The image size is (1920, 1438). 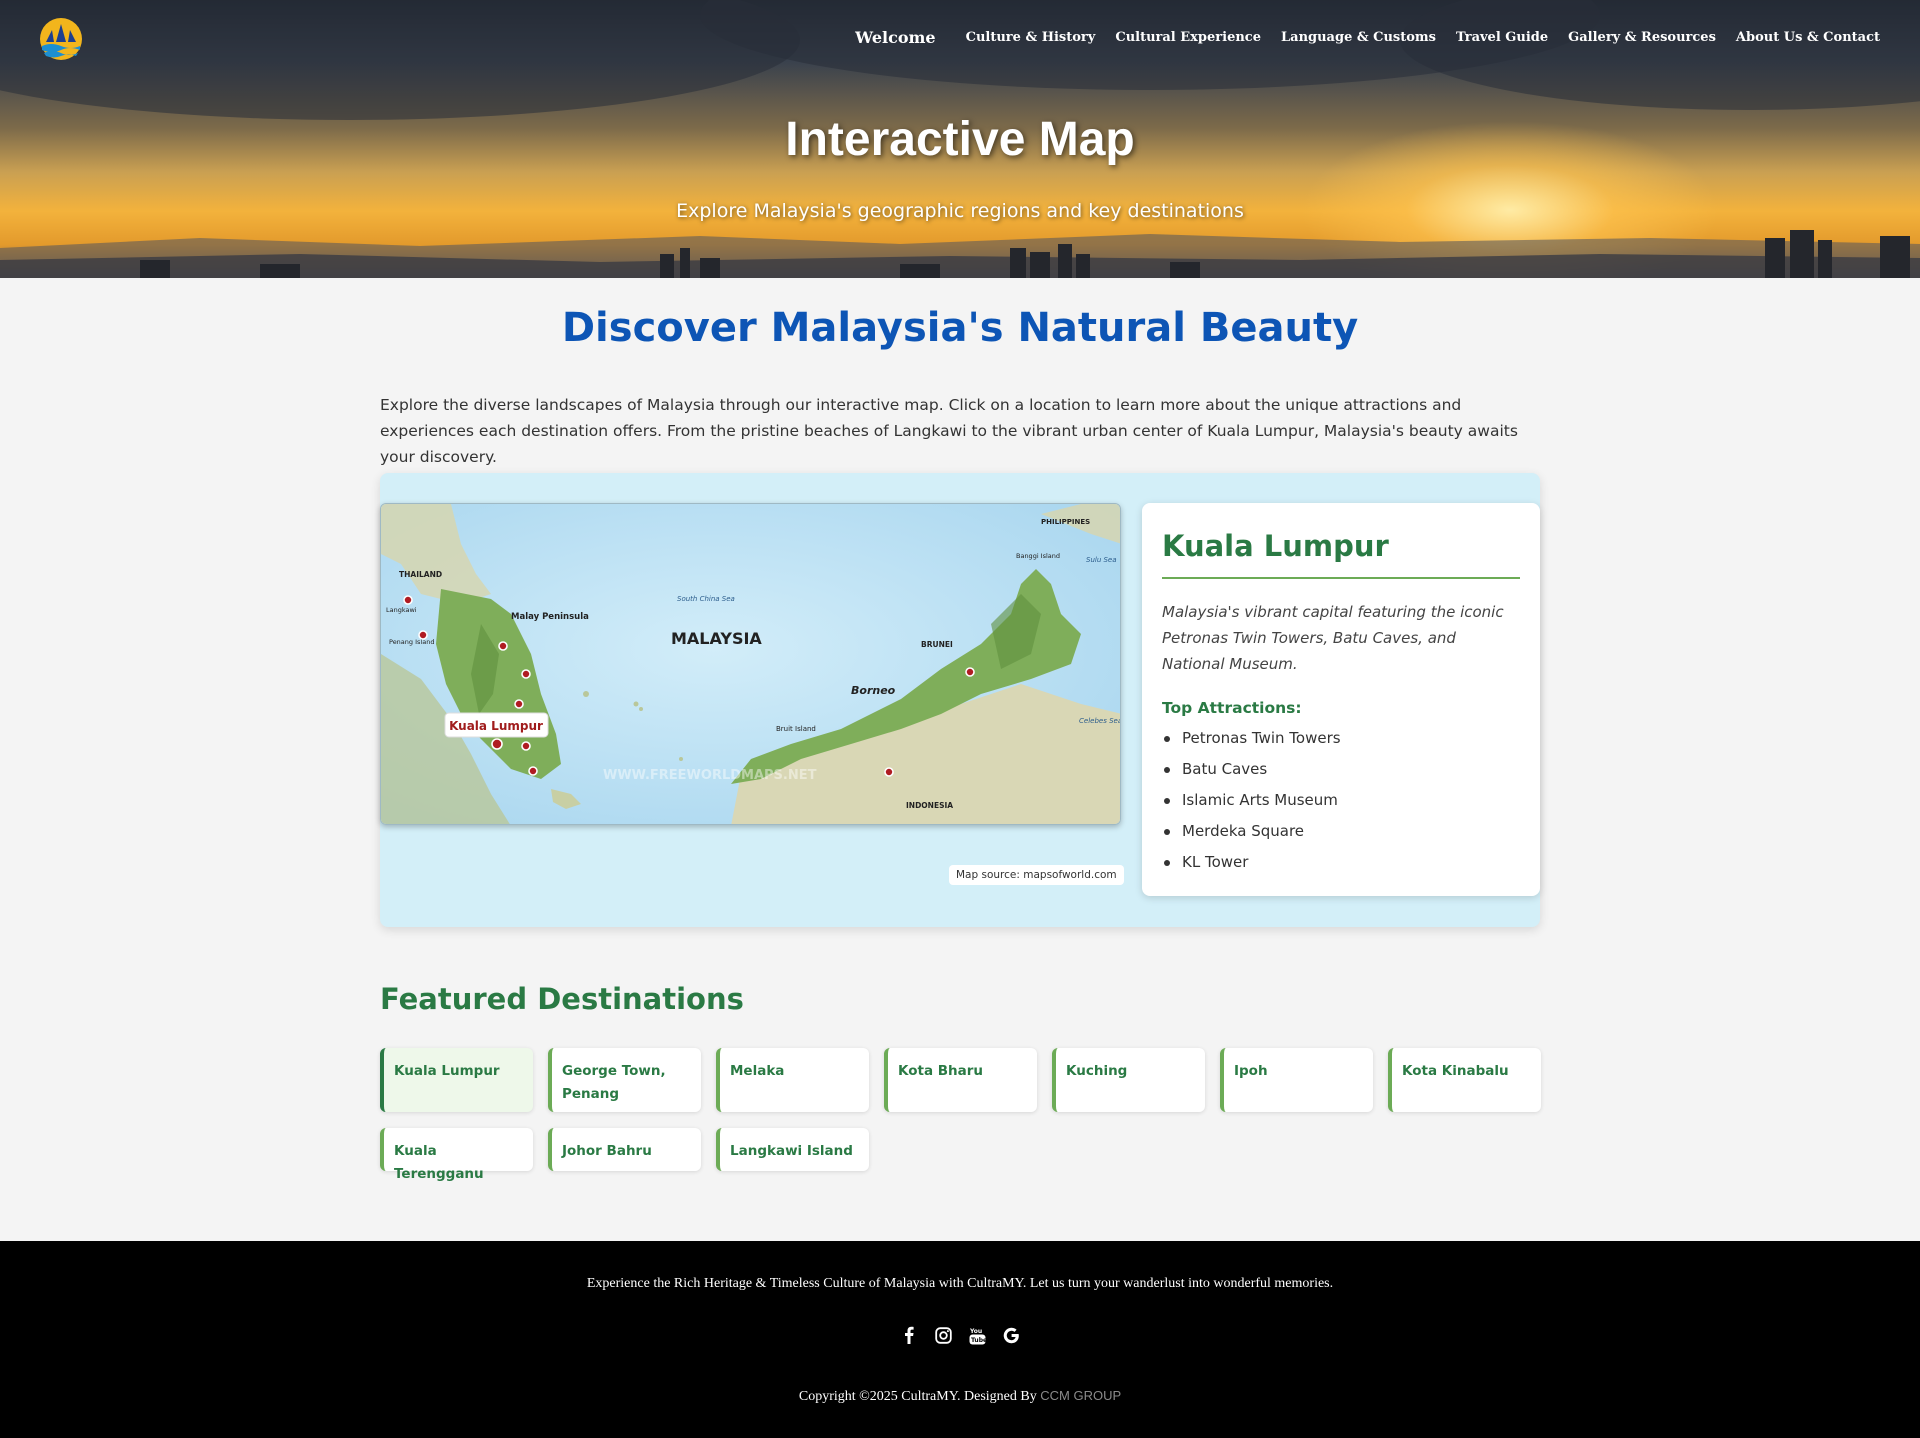 I want to click on nav-culture-history: Culture & History, so click(x=1031, y=37).